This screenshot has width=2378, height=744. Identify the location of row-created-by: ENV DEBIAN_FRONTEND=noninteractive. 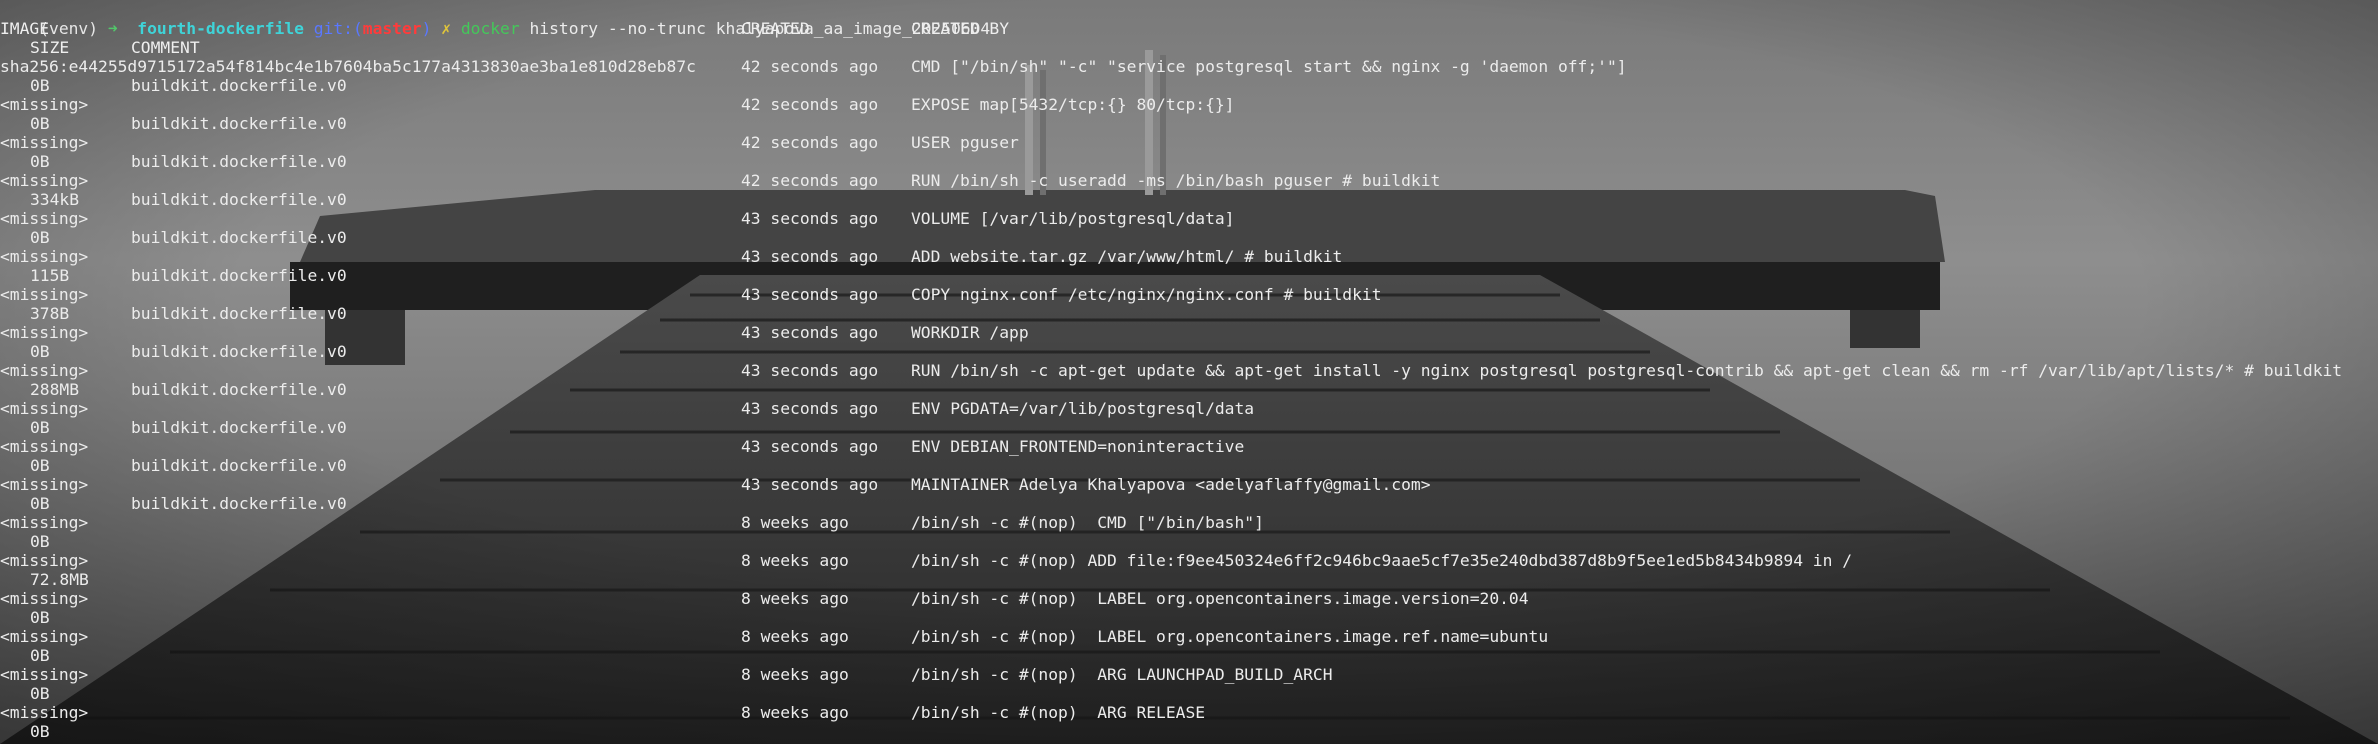
(1078, 446).